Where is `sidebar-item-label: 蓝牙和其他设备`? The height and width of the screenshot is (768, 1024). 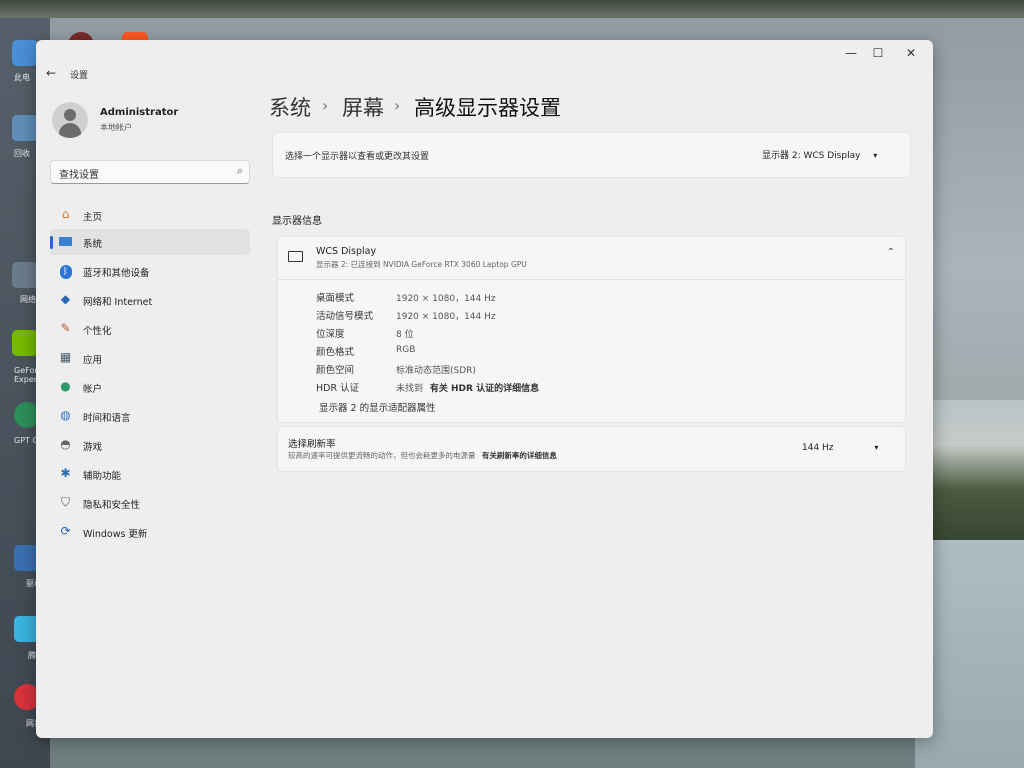
sidebar-item-label: 蓝牙和其他设备 is located at coordinates (116, 273).